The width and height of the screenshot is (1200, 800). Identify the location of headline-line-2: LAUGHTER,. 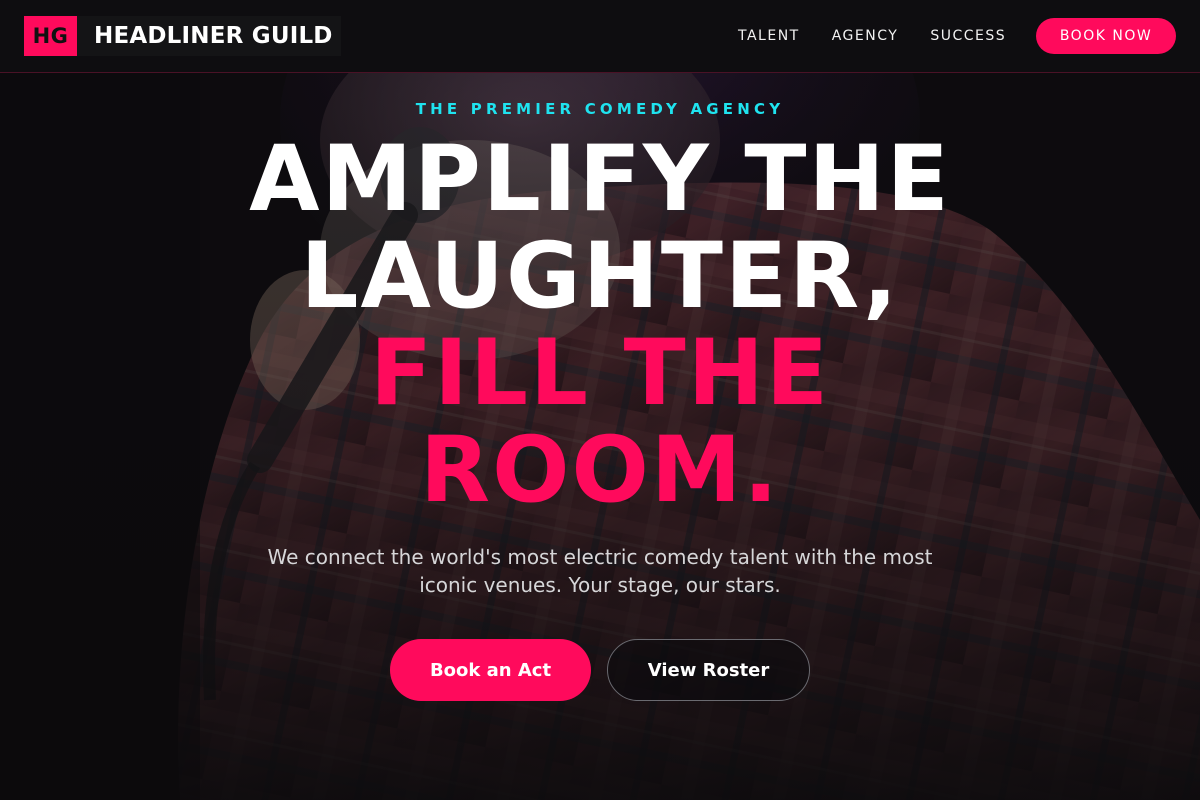
(600, 276).